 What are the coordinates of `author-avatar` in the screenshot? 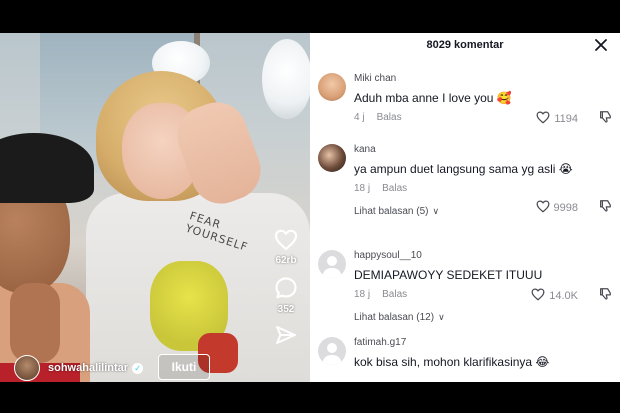 It's located at (27, 368).